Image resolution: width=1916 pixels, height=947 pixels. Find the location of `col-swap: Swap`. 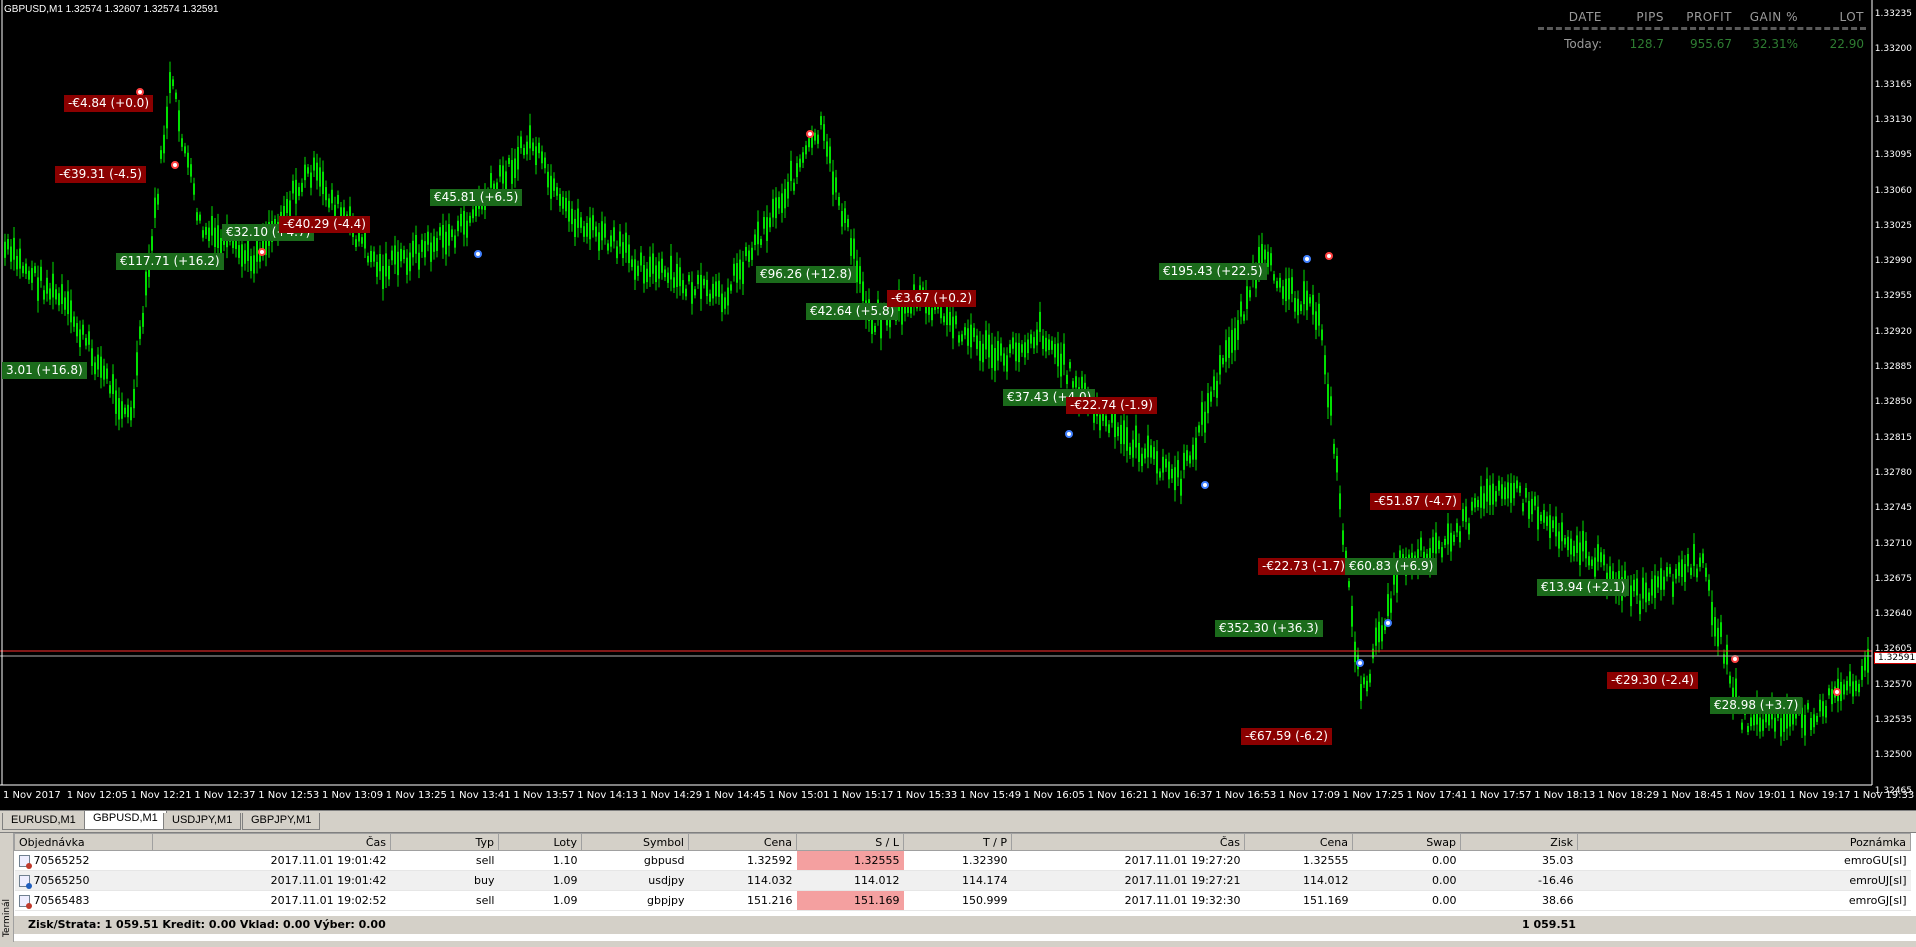

col-swap: Swap is located at coordinates (1406, 842).